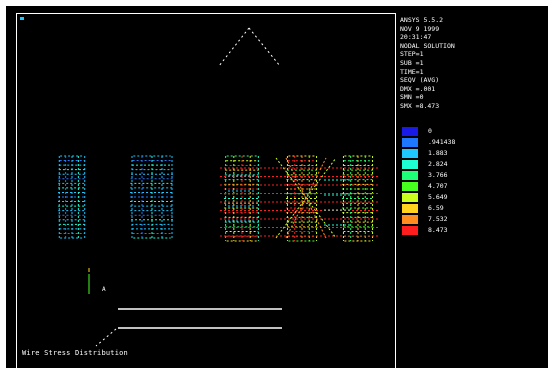  Describe the element at coordinates (472, 131) in the screenshot. I see `legend-row: 0` at that location.